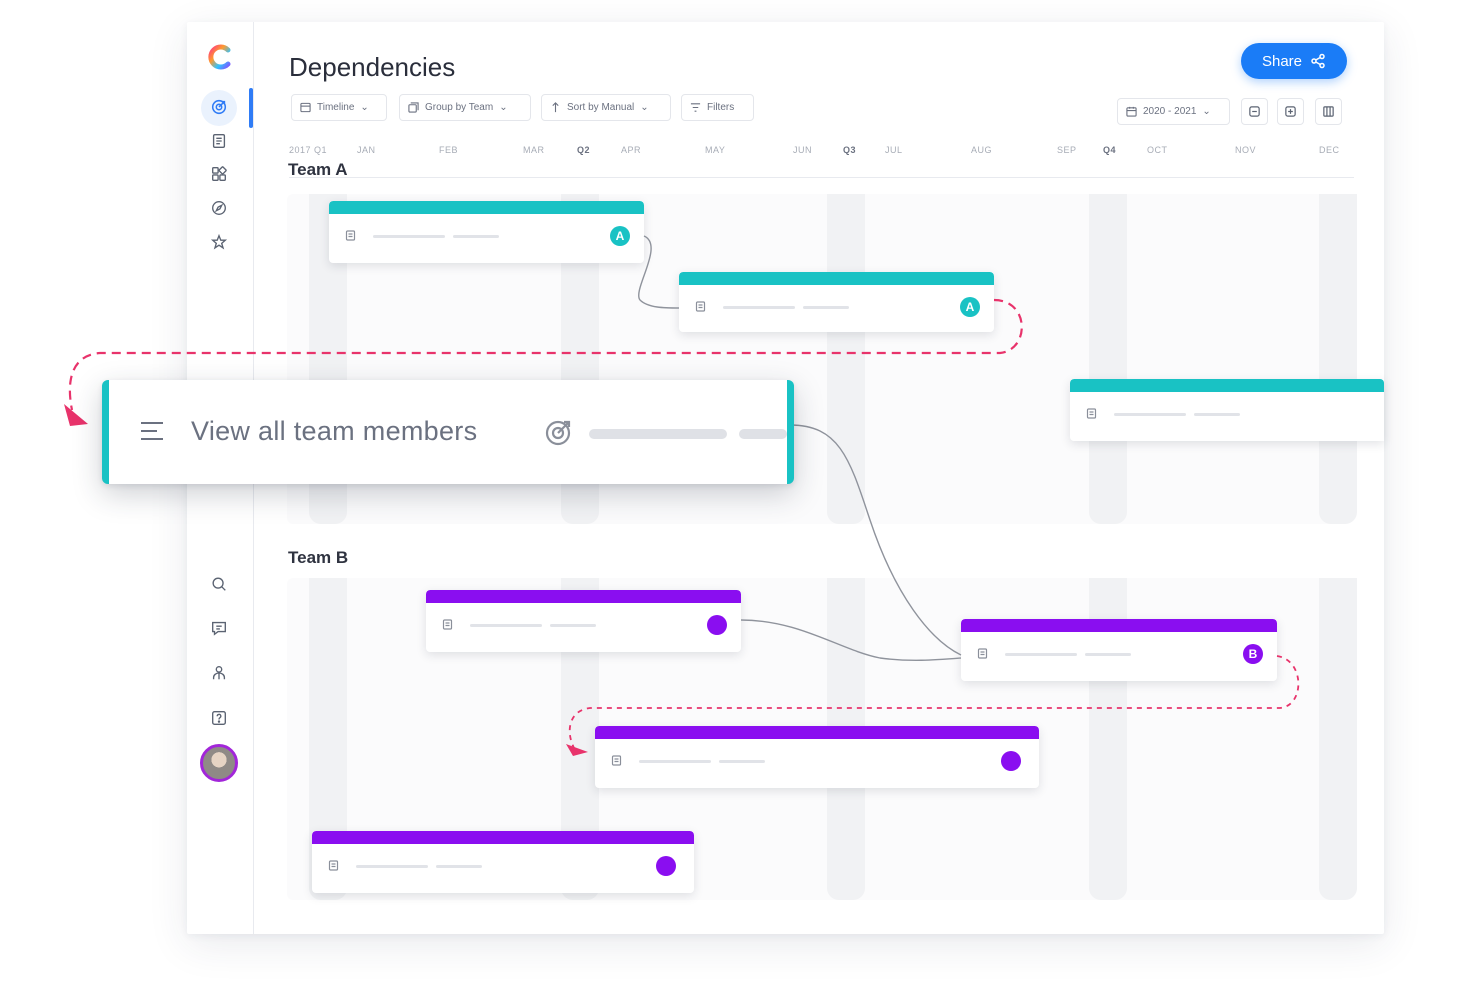 This screenshot has height=987, width=1480. Describe the element at coordinates (601, 107) in the screenshot. I see `sort-label: Sort by Manual` at that location.